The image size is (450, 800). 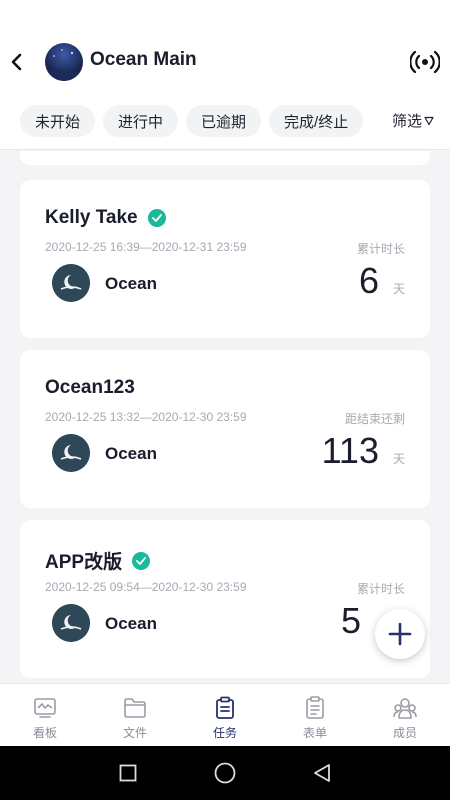 What do you see at coordinates (224, 733) in the screenshot?
I see `tab-label: 任务` at bounding box center [224, 733].